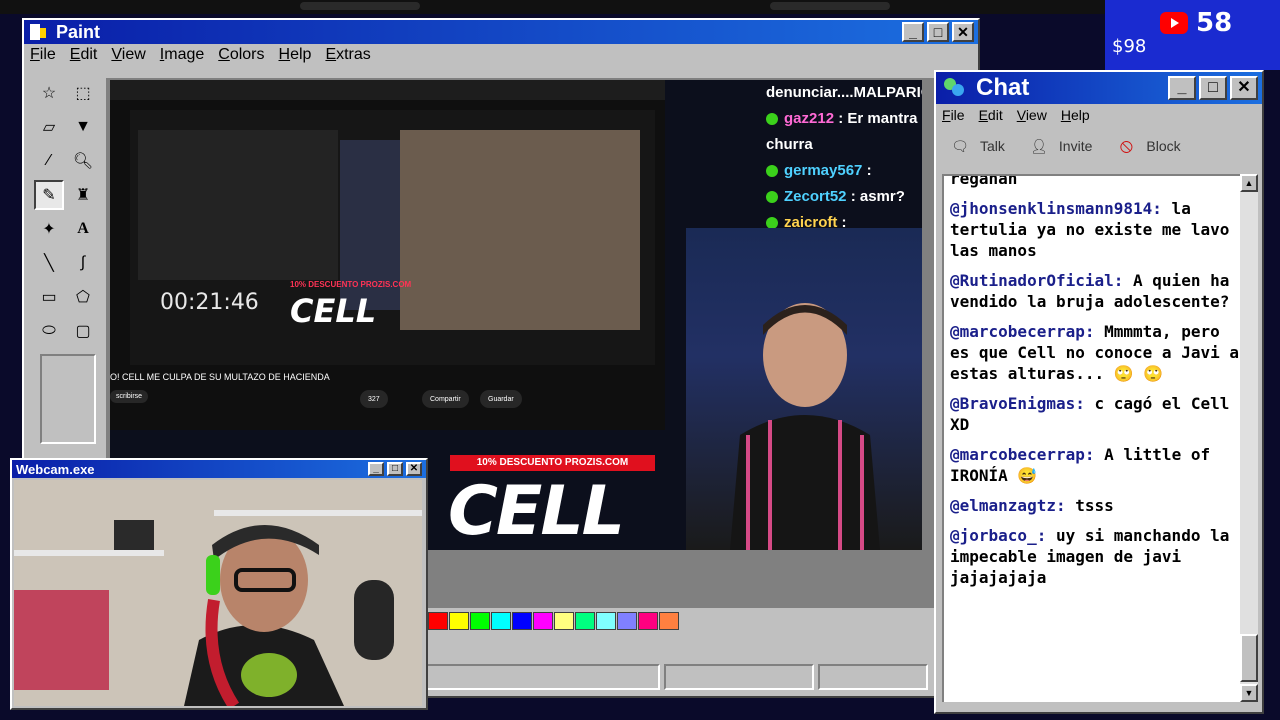 The image size is (1280, 720). What do you see at coordinates (49, 161) in the screenshot?
I see `eyedropper-icon: ⁄` at bounding box center [49, 161].